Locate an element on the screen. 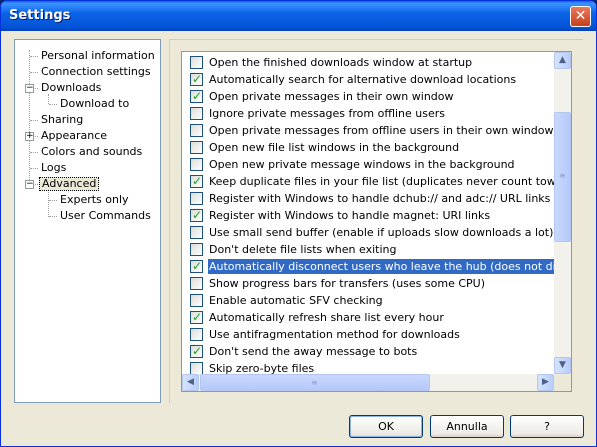 The image size is (597, 447). tree-expander-icon: + is located at coordinates (29, 136).